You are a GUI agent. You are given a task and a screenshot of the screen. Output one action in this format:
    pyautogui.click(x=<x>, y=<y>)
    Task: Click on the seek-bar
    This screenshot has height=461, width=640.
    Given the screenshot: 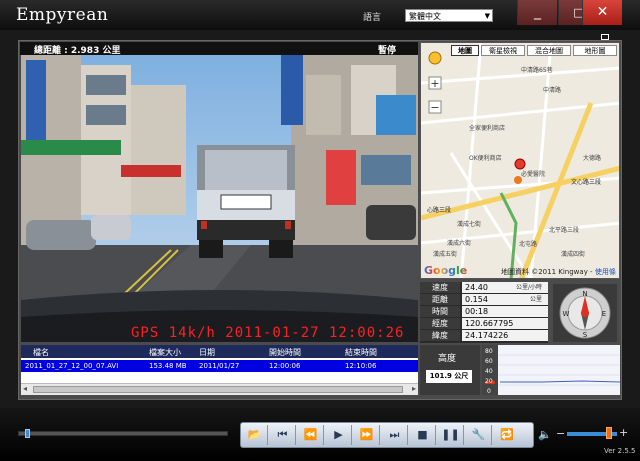 What is the action you would take?
    pyautogui.click(x=123, y=433)
    